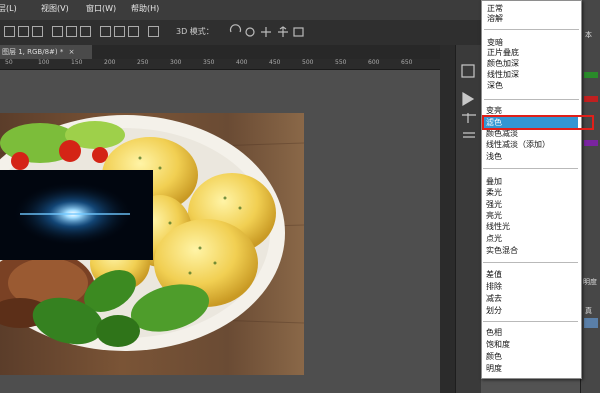  I want to click on blend-option-linear-light: 线性光, so click(498, 226).